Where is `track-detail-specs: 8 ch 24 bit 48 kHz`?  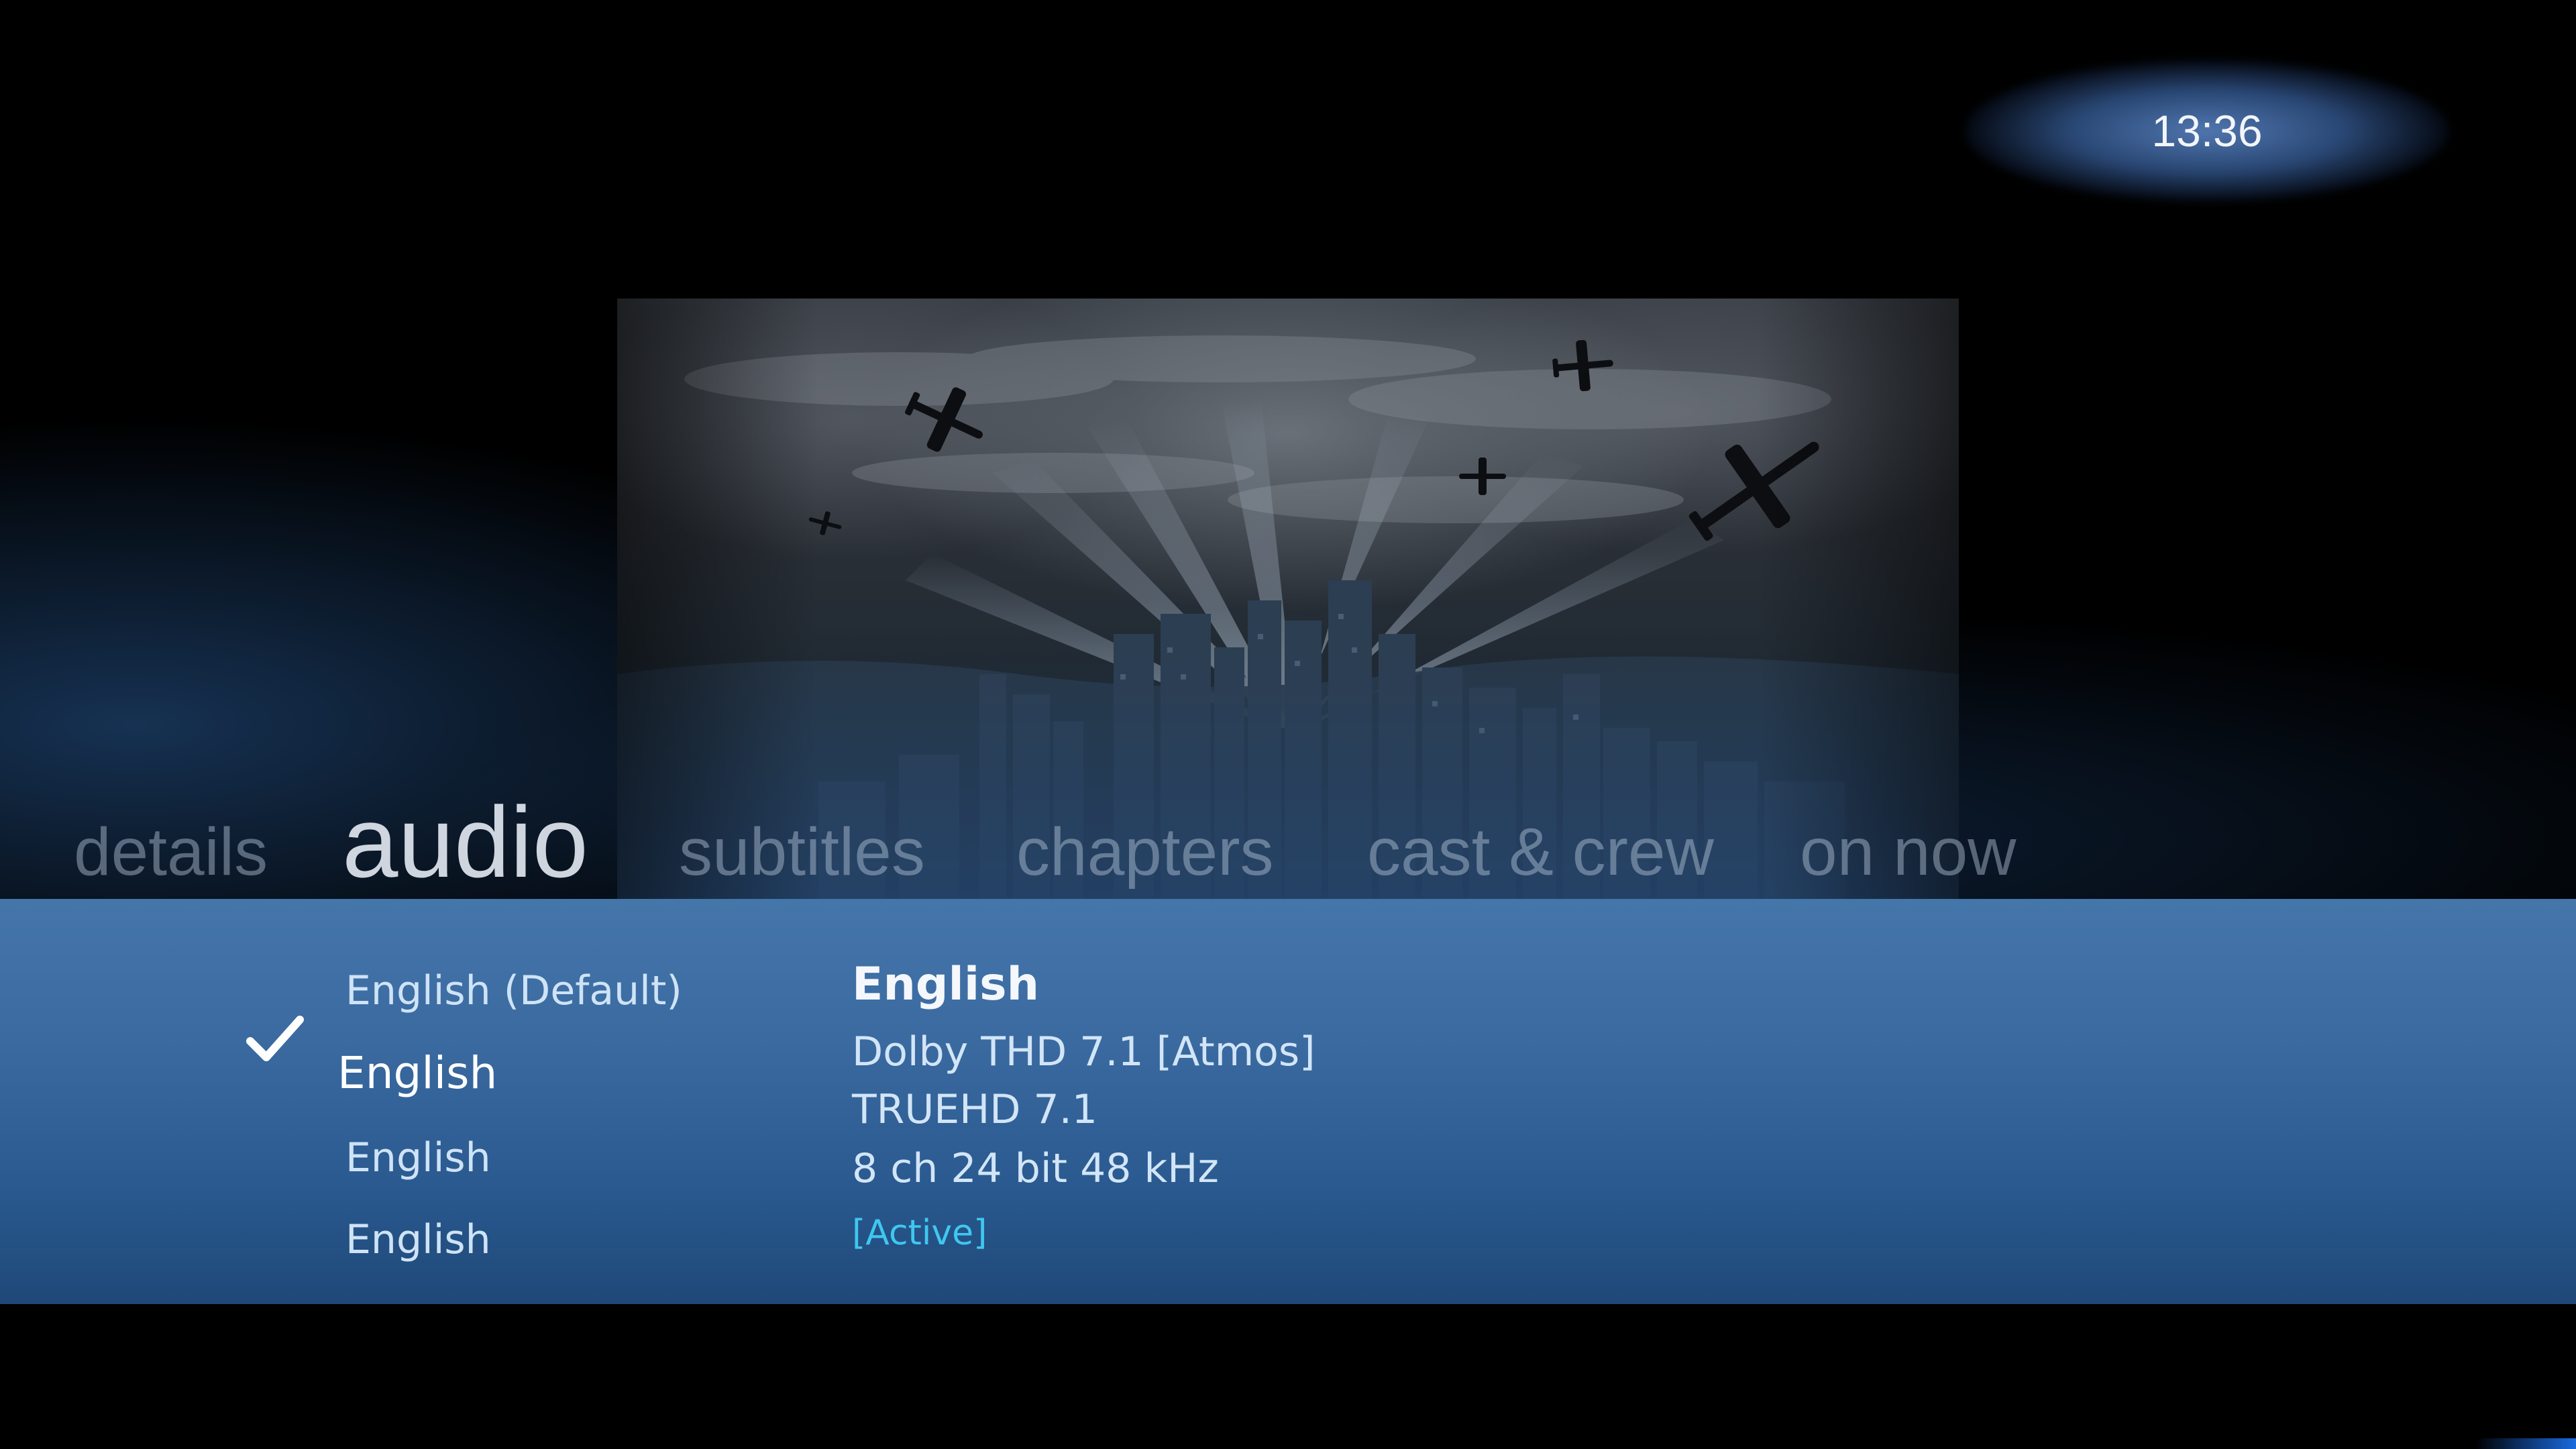
track-detail-specs: 8 ch 24 bit 48 kHz is located at coordinates (1035, 1168).